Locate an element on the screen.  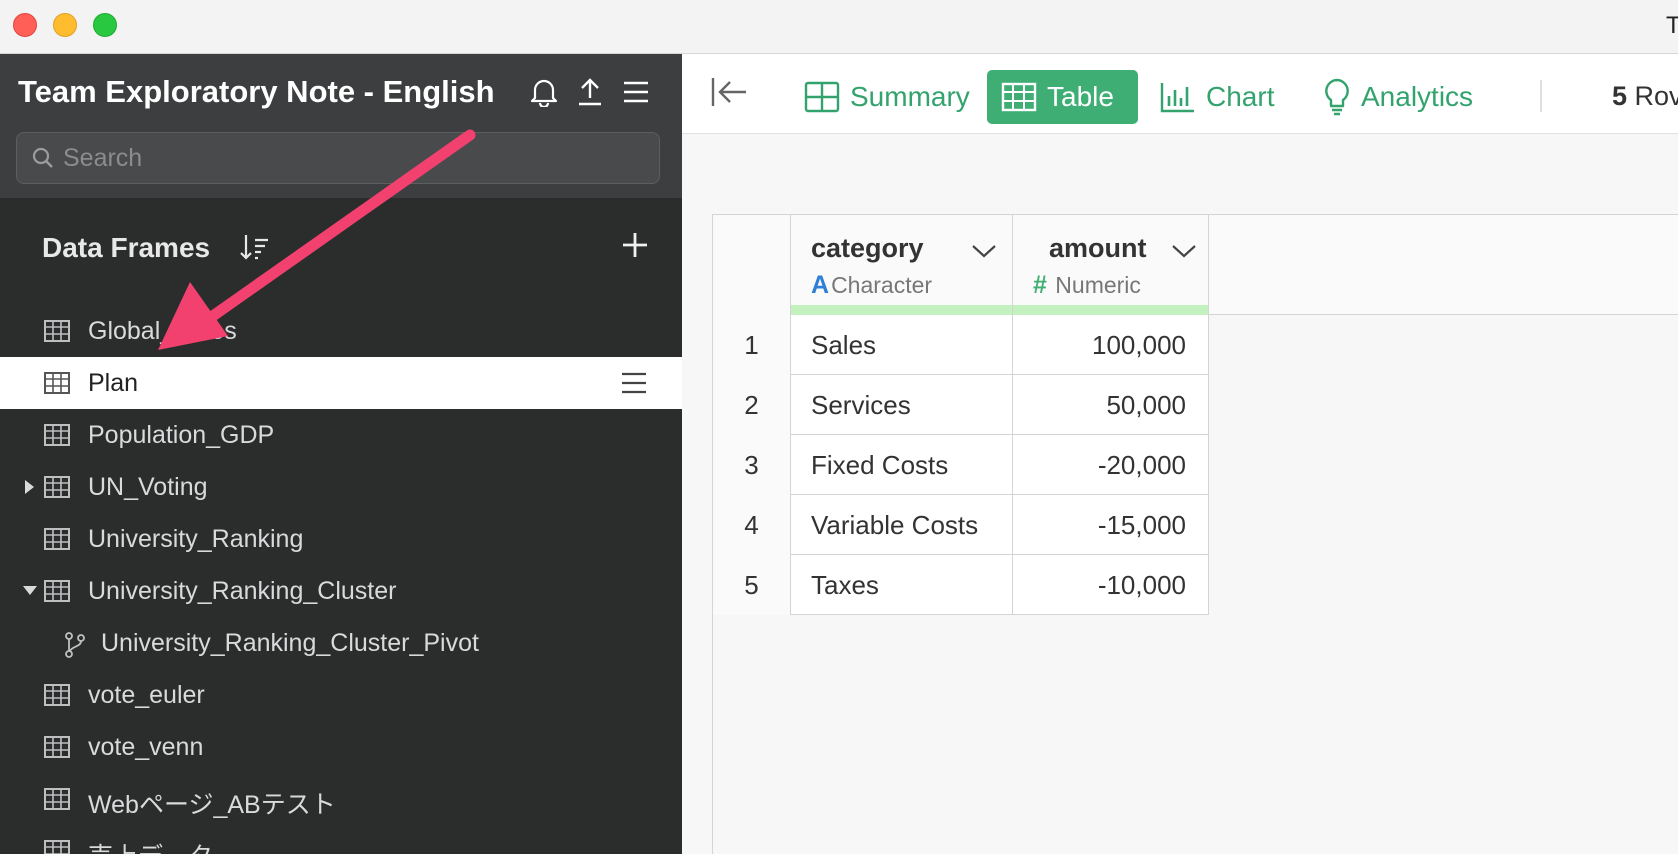
sort-button is located at coordinates (255, 249).